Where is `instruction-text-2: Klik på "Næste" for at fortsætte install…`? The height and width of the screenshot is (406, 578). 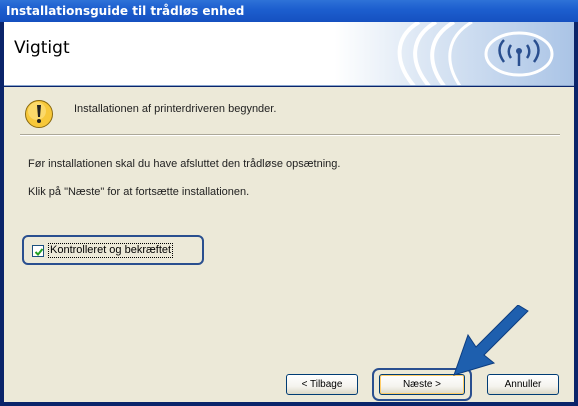
instruction-text-2: Klik på "Næste" for at fortsætte install… is located at coordinates (139, 192).